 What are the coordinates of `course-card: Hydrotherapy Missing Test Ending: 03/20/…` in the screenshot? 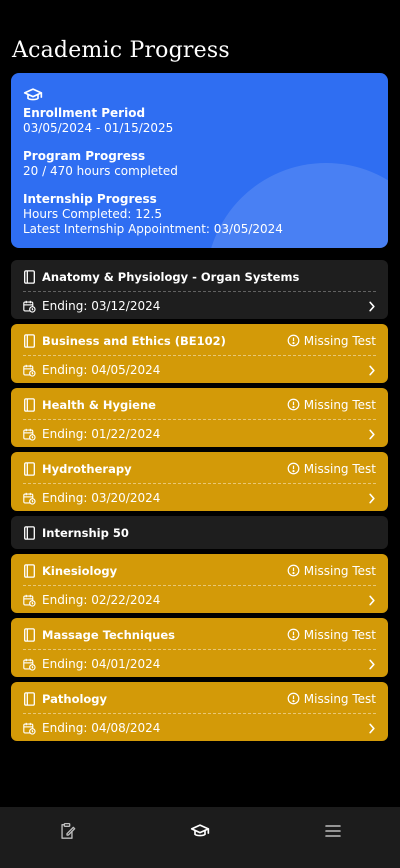 It's located at (199, 481).